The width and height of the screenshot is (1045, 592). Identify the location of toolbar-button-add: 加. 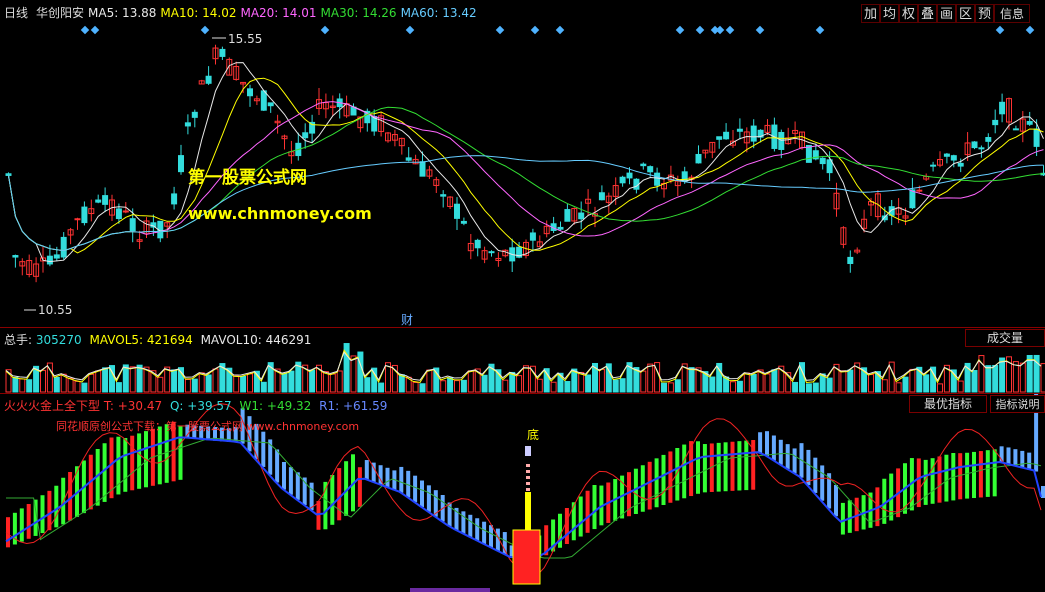
(870, 13).